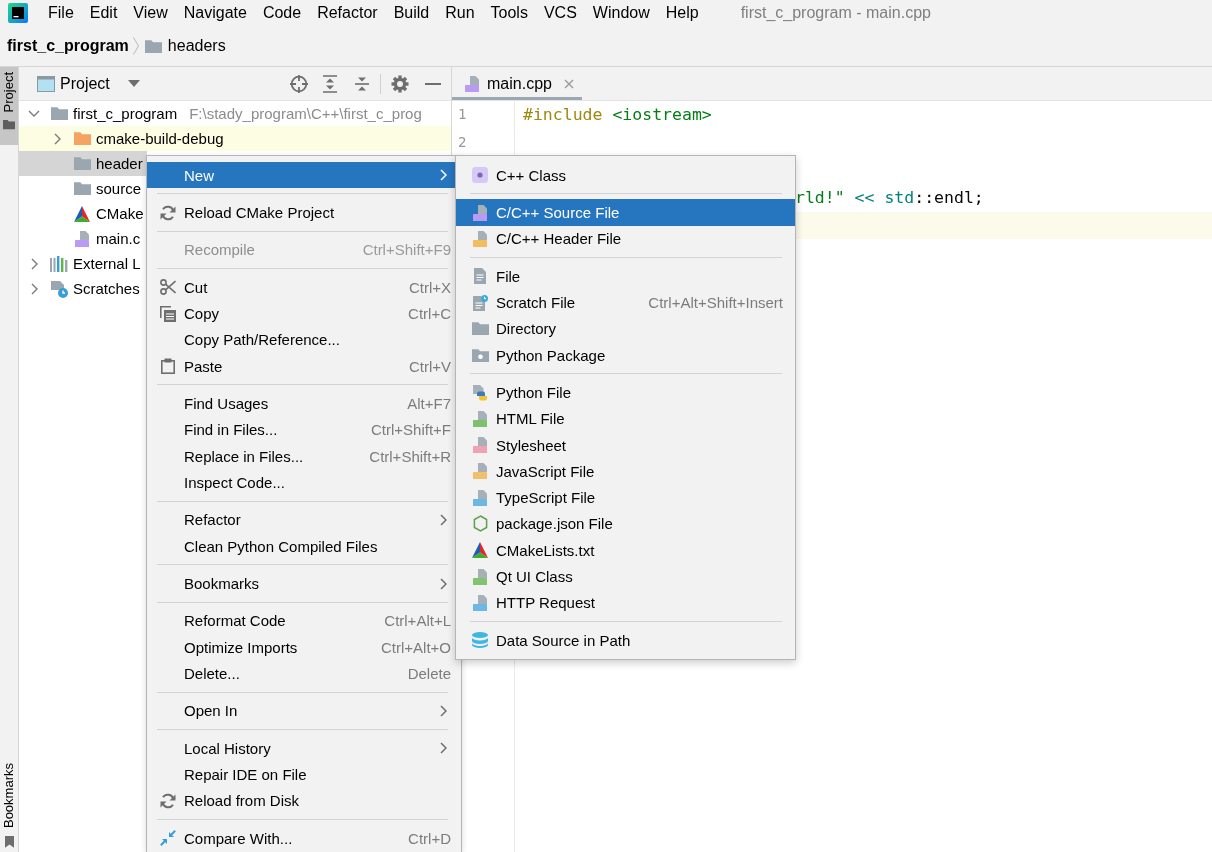  I want to click on menu-item: Data Source in Path, so click(625, 640).